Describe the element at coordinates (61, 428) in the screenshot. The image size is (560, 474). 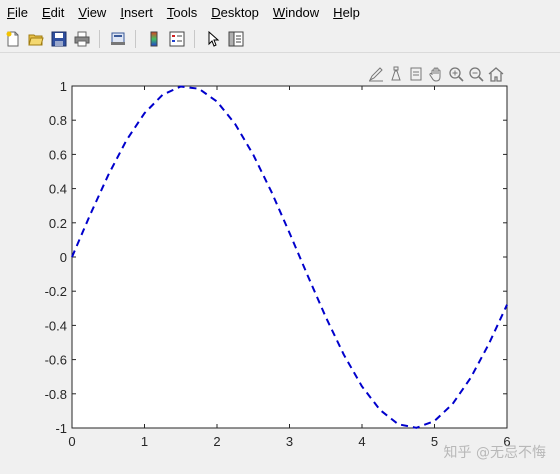
I see `y-tick-label: -1` at that location.